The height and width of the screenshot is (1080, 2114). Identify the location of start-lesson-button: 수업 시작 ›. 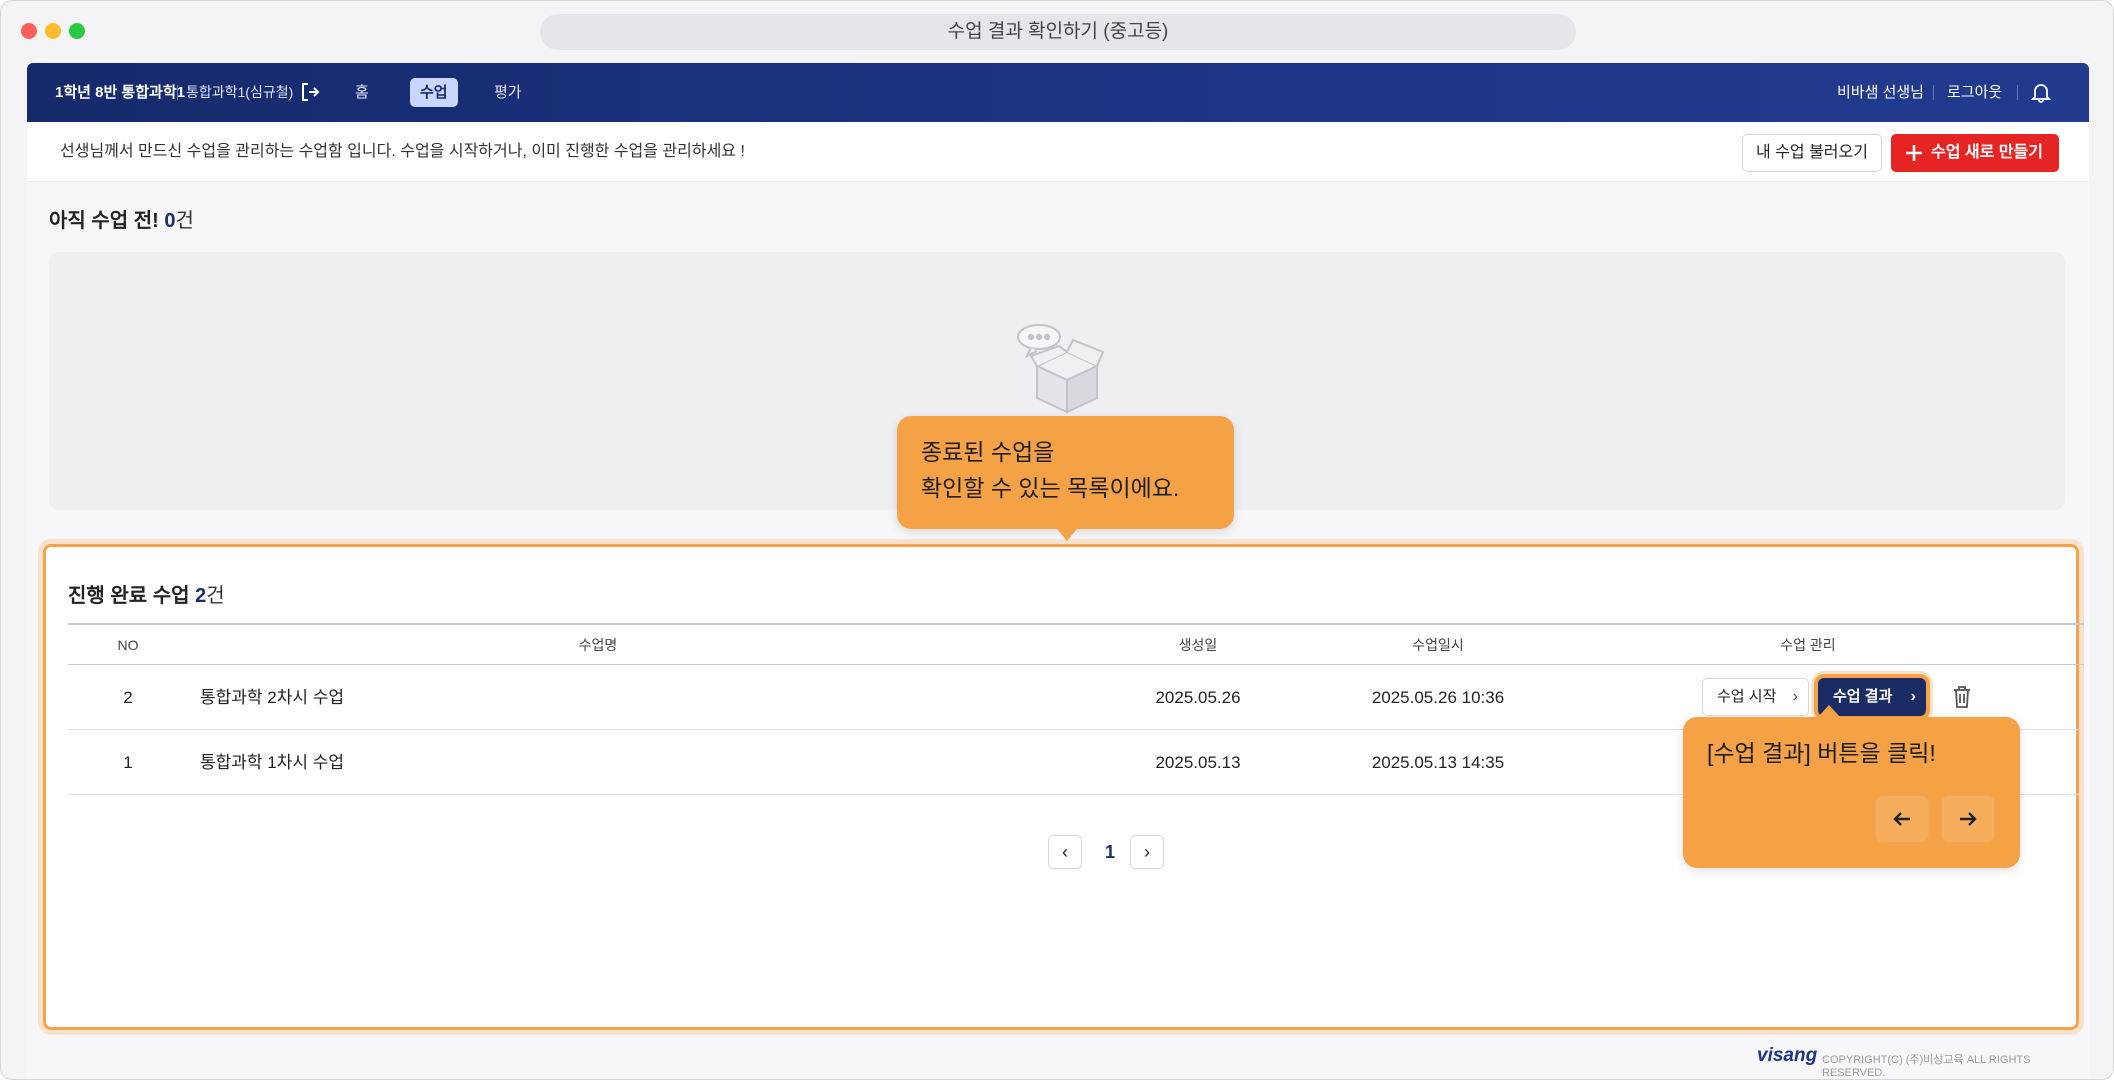
(1755, 697).